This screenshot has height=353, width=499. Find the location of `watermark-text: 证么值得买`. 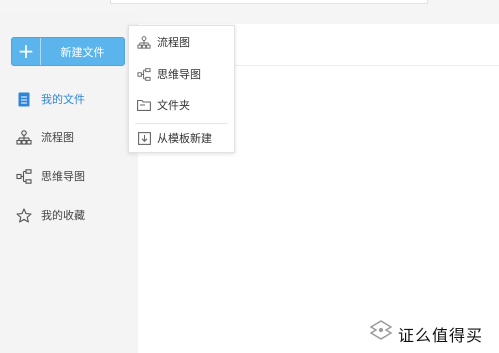

watermark-text: 证么值得买 is located at coordinates (441, 335).